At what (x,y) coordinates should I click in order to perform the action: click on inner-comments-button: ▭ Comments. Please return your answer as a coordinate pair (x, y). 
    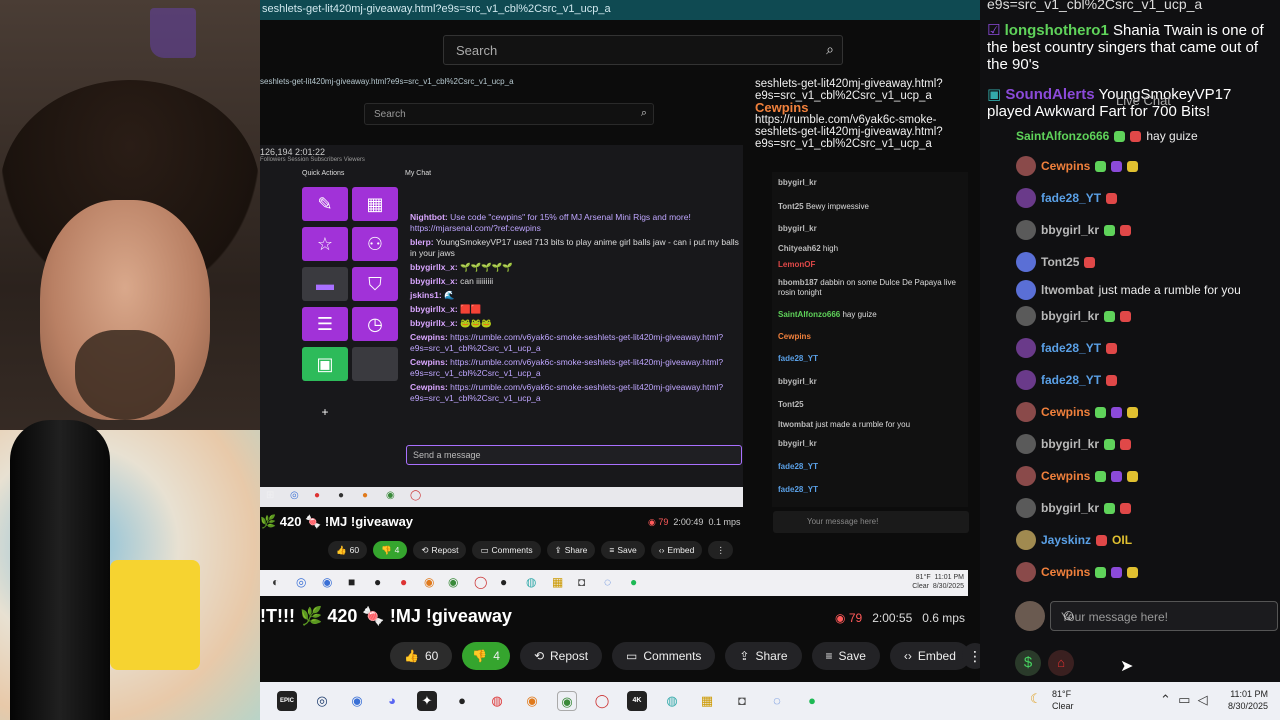
    Looking at the image, I should click on (506, 550).